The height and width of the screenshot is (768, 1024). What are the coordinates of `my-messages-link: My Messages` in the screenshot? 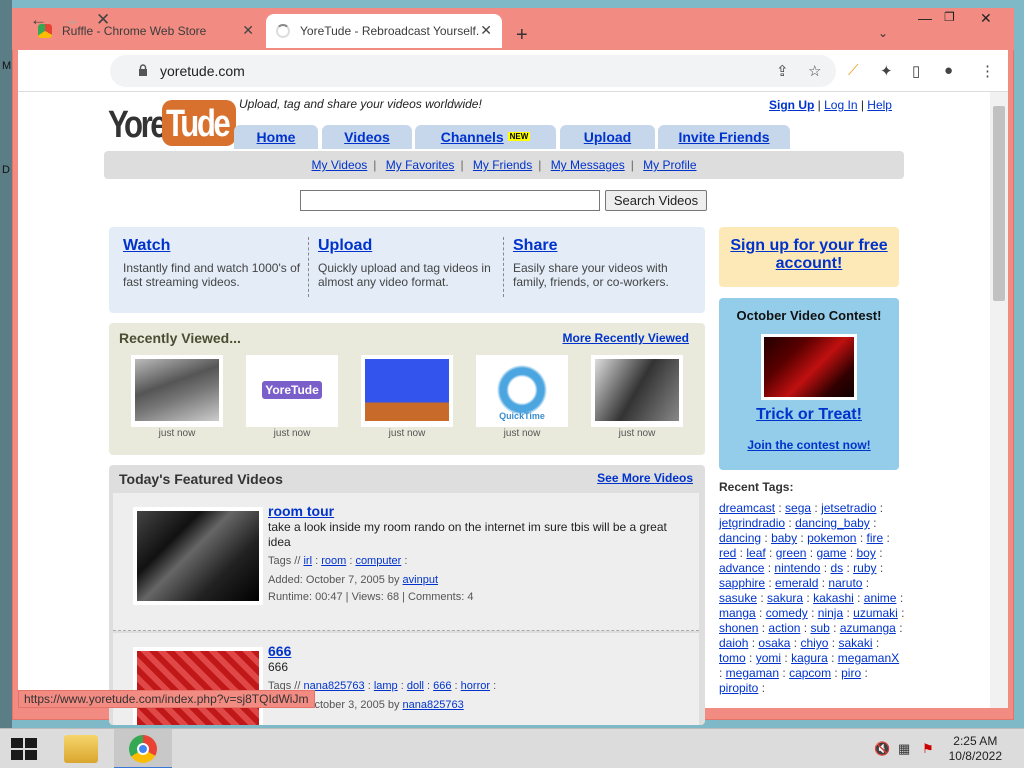 It's located at (588, 165).